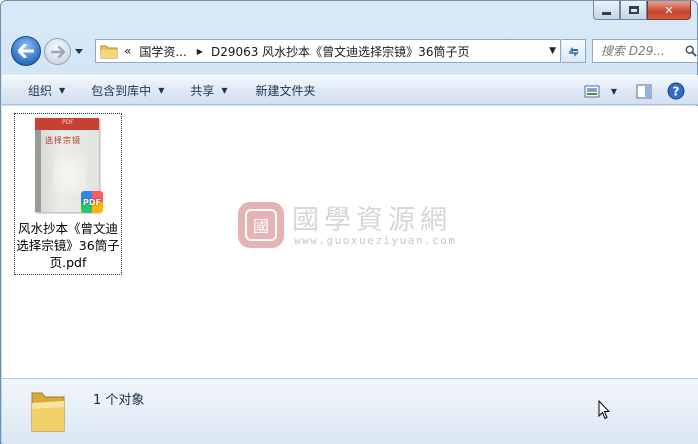  What do you see at coordinates (350, 411) in the screenshot?
I see `details-pane: 1 个对象` at bounding box center [350, 411].